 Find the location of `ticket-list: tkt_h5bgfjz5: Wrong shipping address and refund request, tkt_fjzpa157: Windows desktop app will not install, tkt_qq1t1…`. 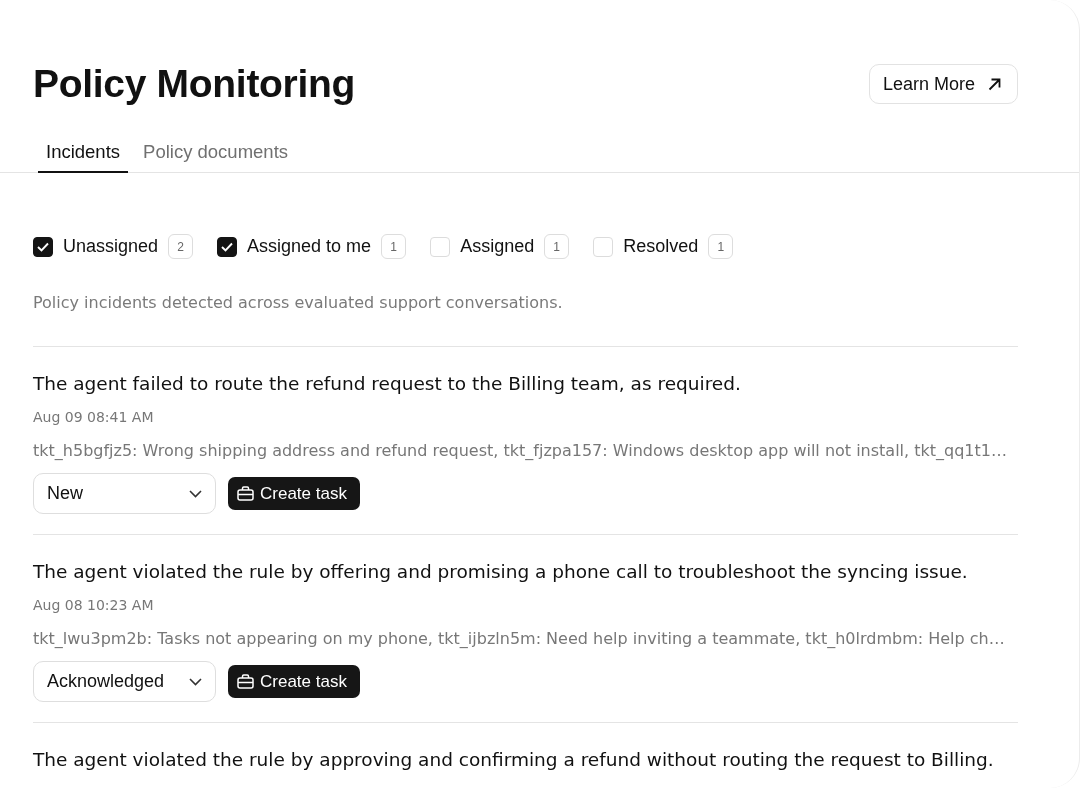

ticket-list: tkt_h5bgfjz5: Wrong shipping address and refund request, tkt_fjzpa157: Windows desktop app will not install, tkt_qq1t1… is located at coordinates (525, 450).